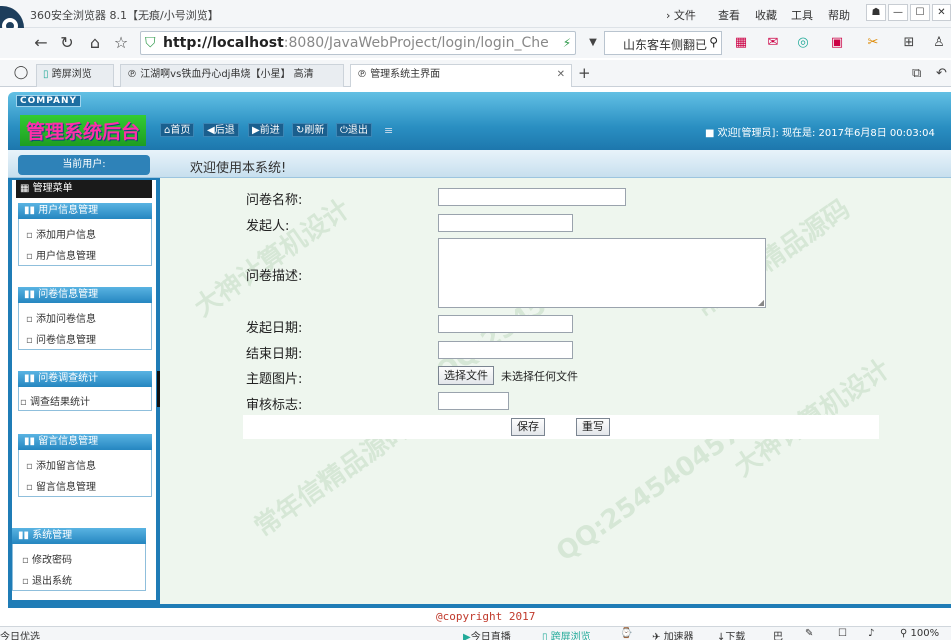 The width and height of the screenshot is (951, 640). What do you see at coordinates (61, 464) in the screenshot?
I see `sidebar-item-add-message: 添加留言信息` at bounding box center [61, 464].